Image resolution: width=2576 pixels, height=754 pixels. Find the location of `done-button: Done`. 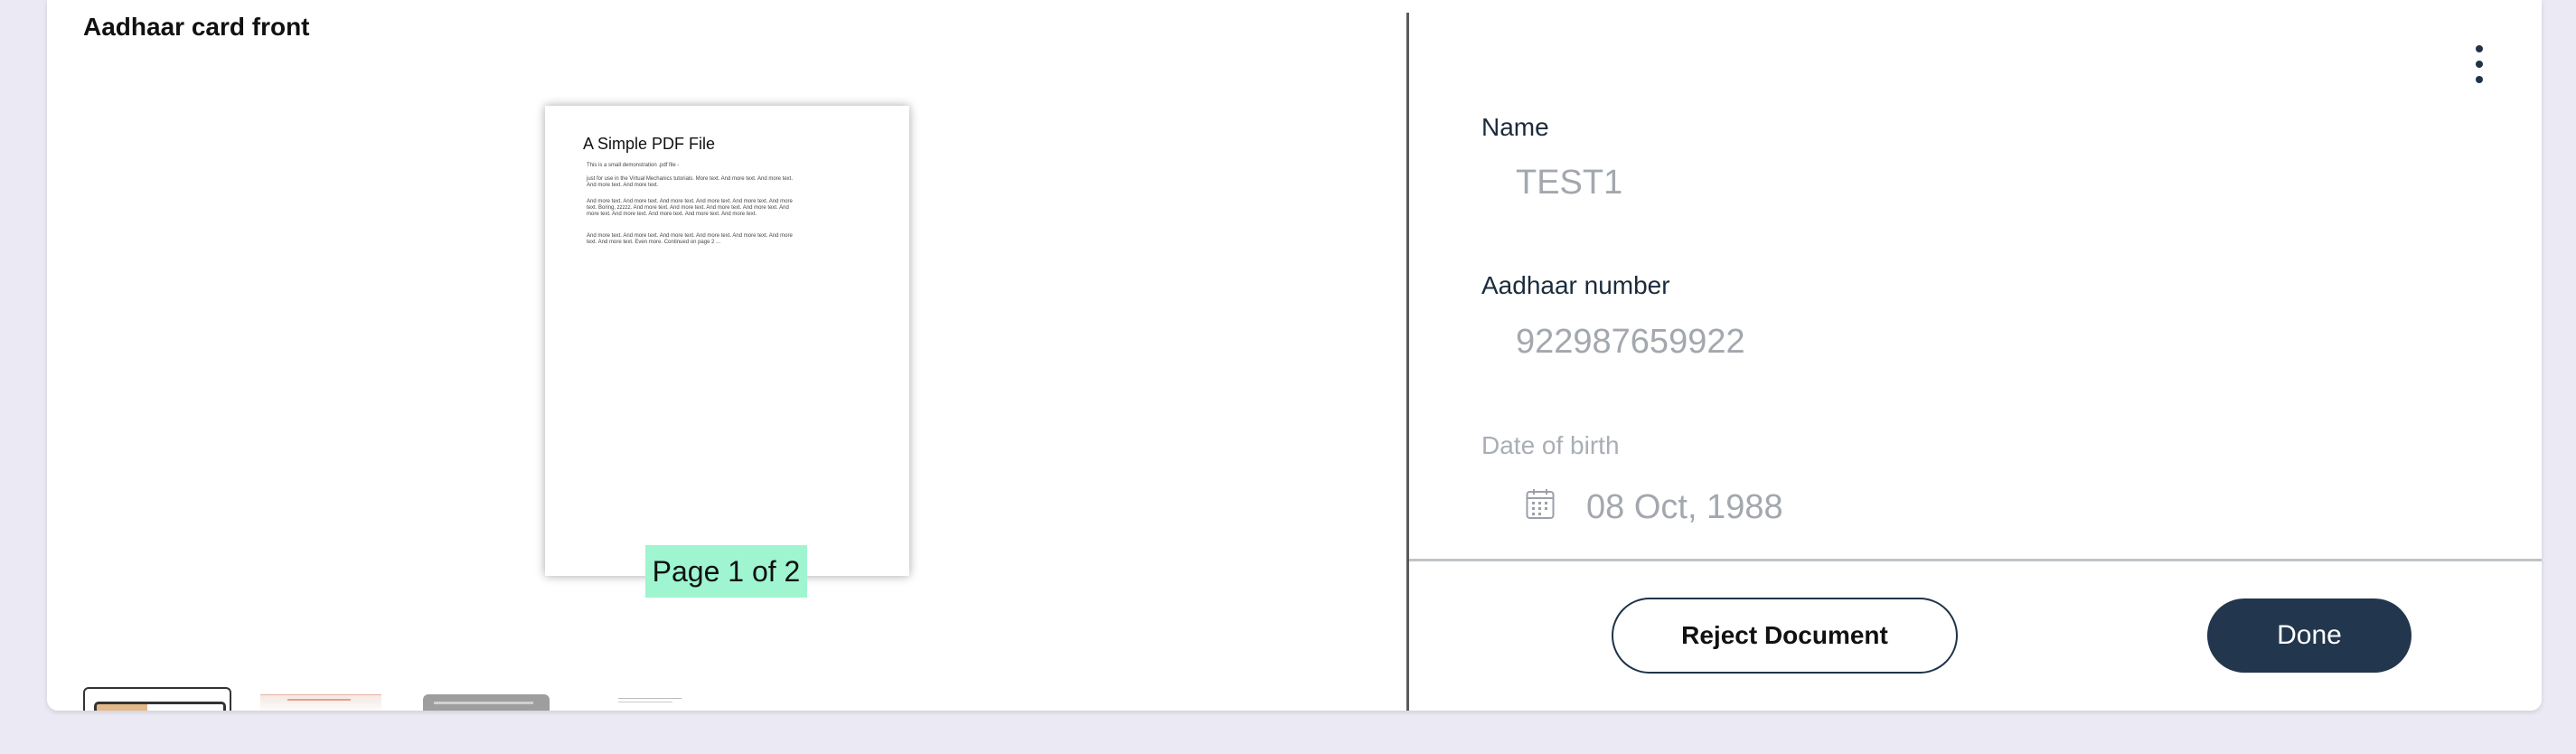

done-button: Done is located at coordinates (2309, 635).